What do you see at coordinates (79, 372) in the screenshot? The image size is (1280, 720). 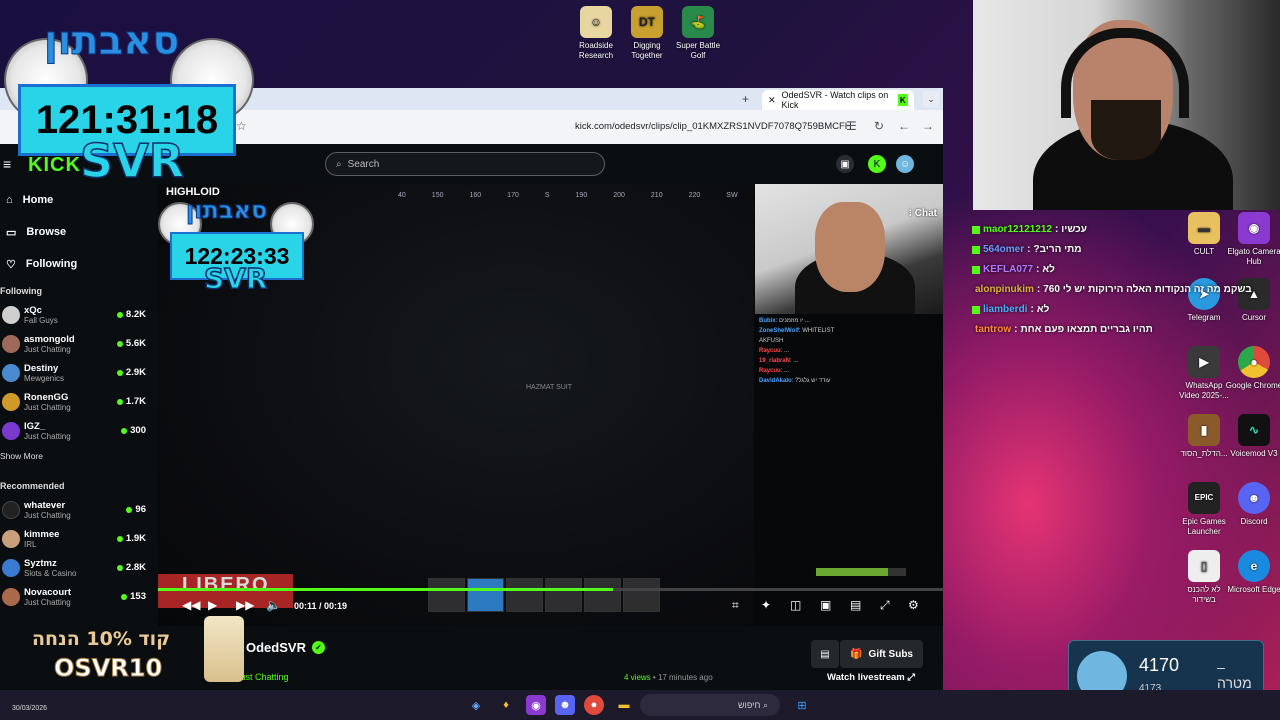 I see `sidebar-channel-destiny: Destiny Mewgenics 2.9K` at bounding box center [79, 372].